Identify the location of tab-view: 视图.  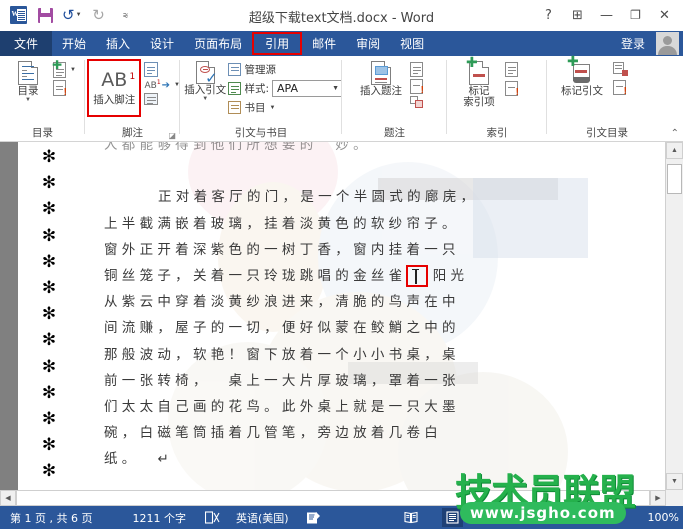
(412, 43).